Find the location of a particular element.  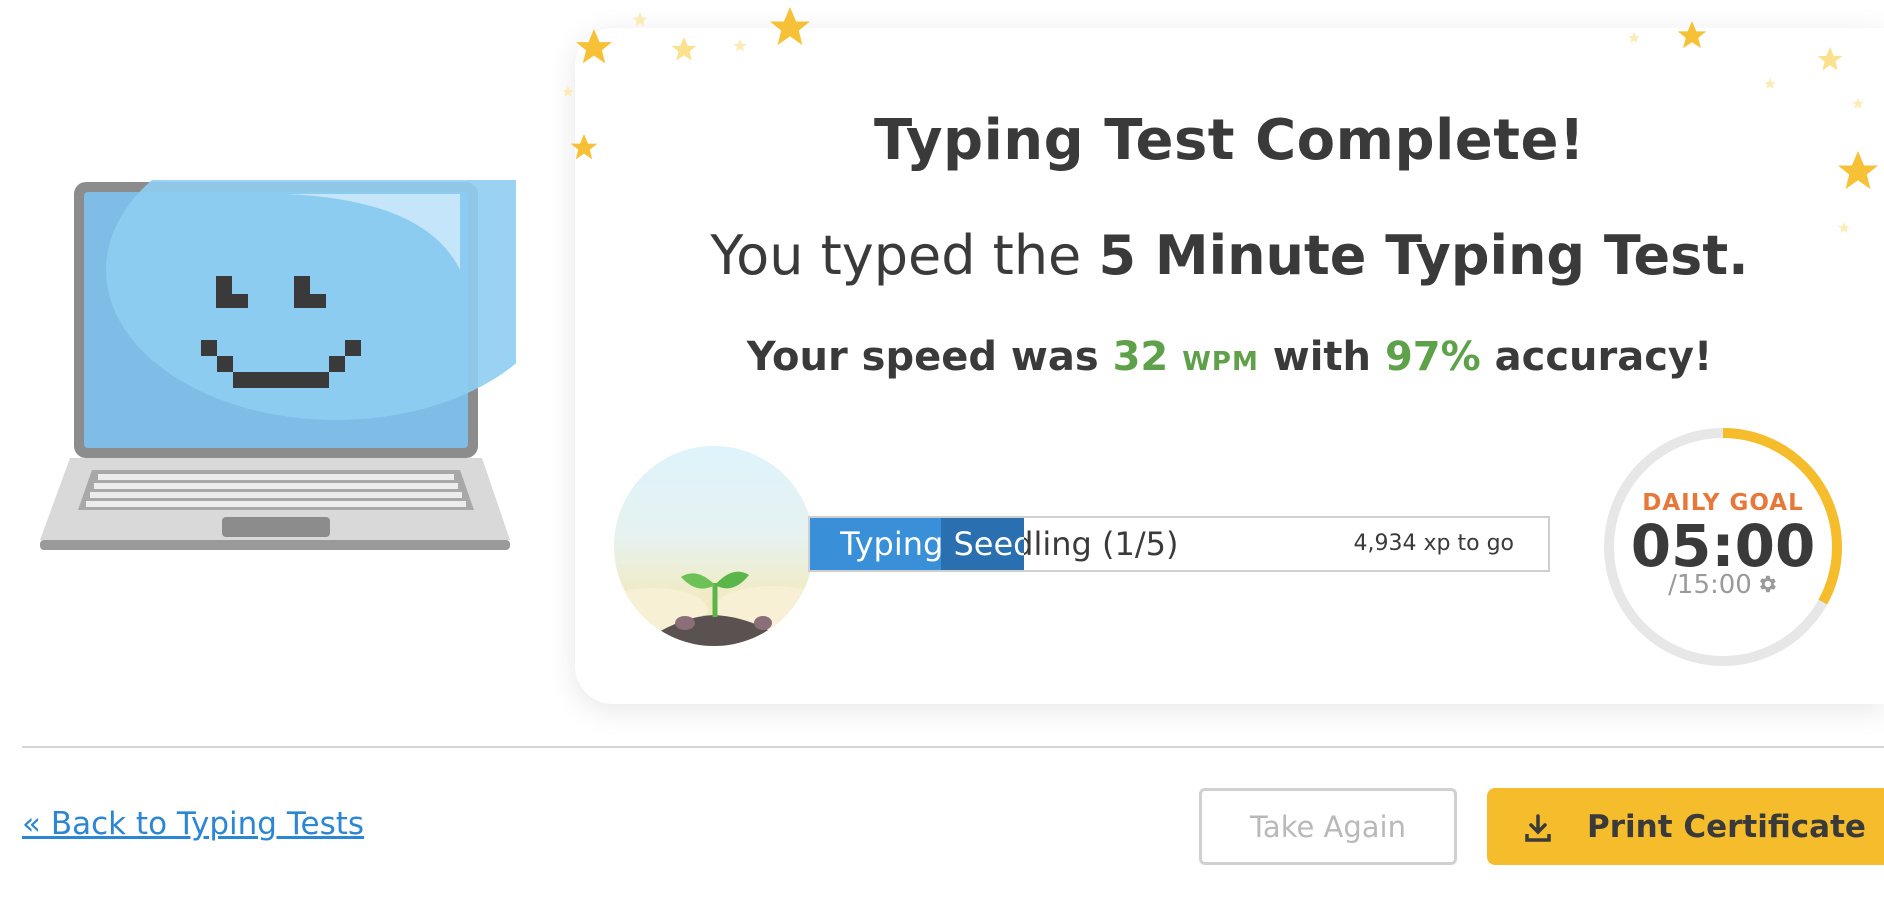

download-icon is located at coordinates (1538, 827).